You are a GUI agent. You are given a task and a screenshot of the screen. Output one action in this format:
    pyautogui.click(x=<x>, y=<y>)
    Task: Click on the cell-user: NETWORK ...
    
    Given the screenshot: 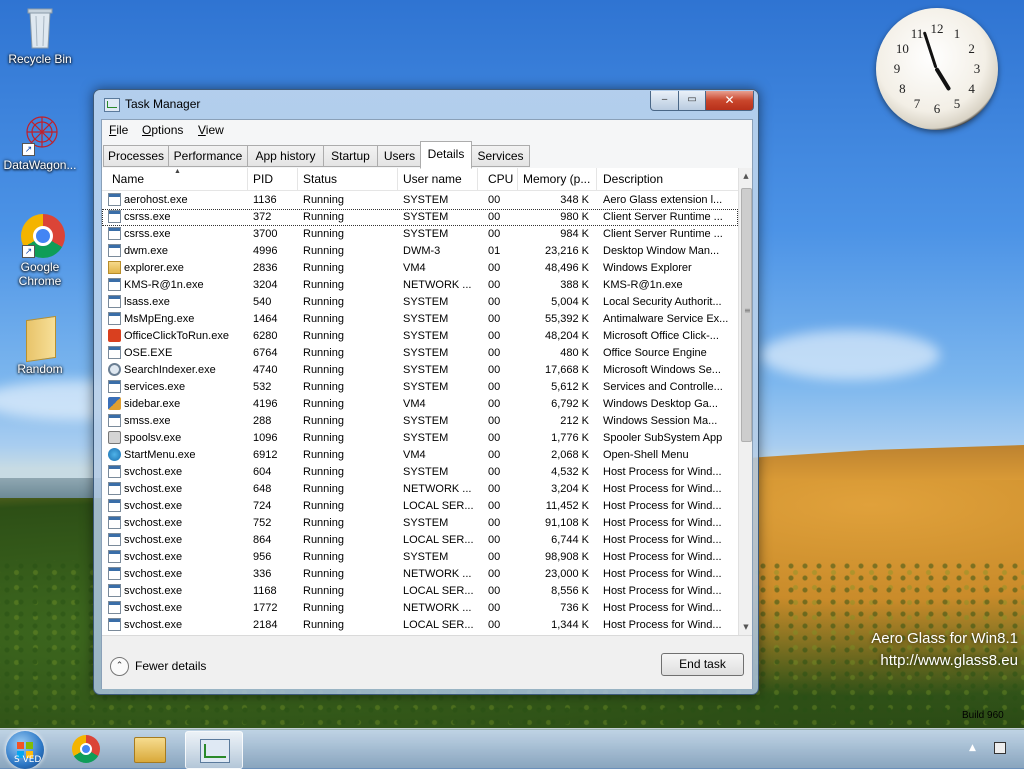 What is the action you would take?
    pyautogui.click(x=437, y=285)
    